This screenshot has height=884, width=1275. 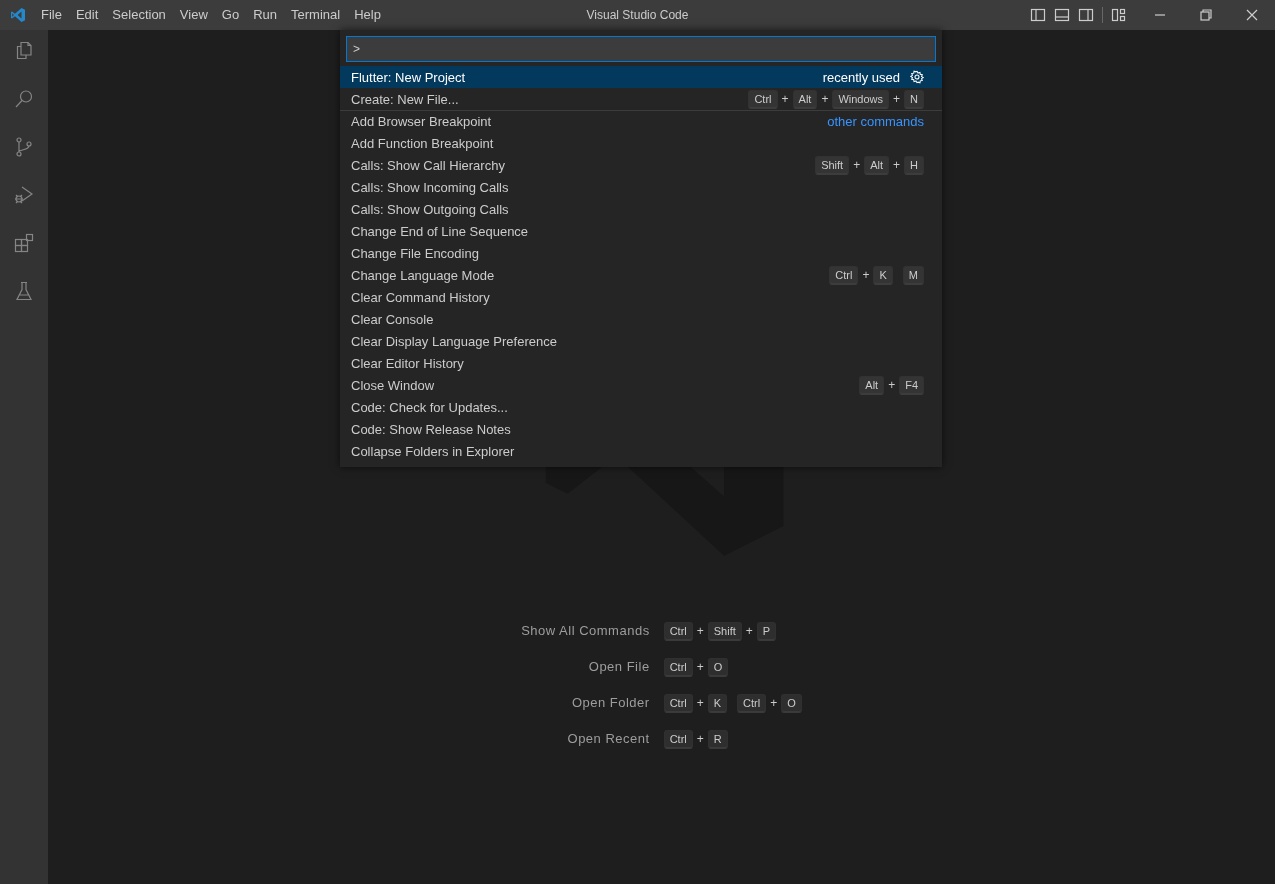 I want to click on key-cap: F4, so click(x=911, y=385).